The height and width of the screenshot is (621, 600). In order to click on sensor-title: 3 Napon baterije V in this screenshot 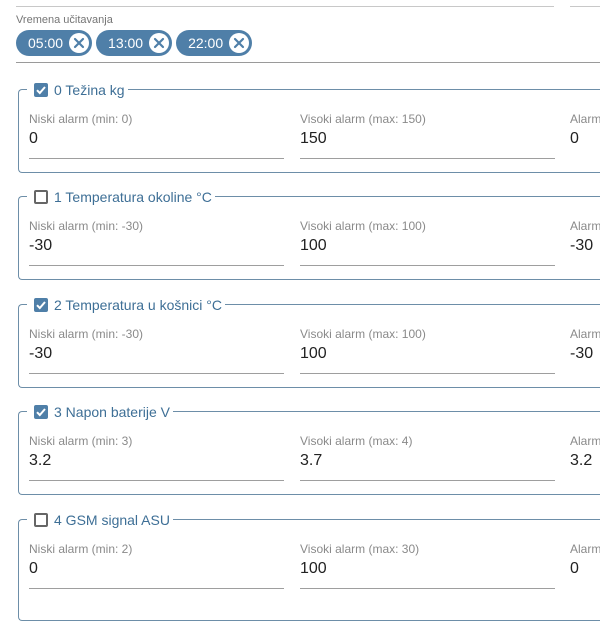, I will do `click(112, 412)`.